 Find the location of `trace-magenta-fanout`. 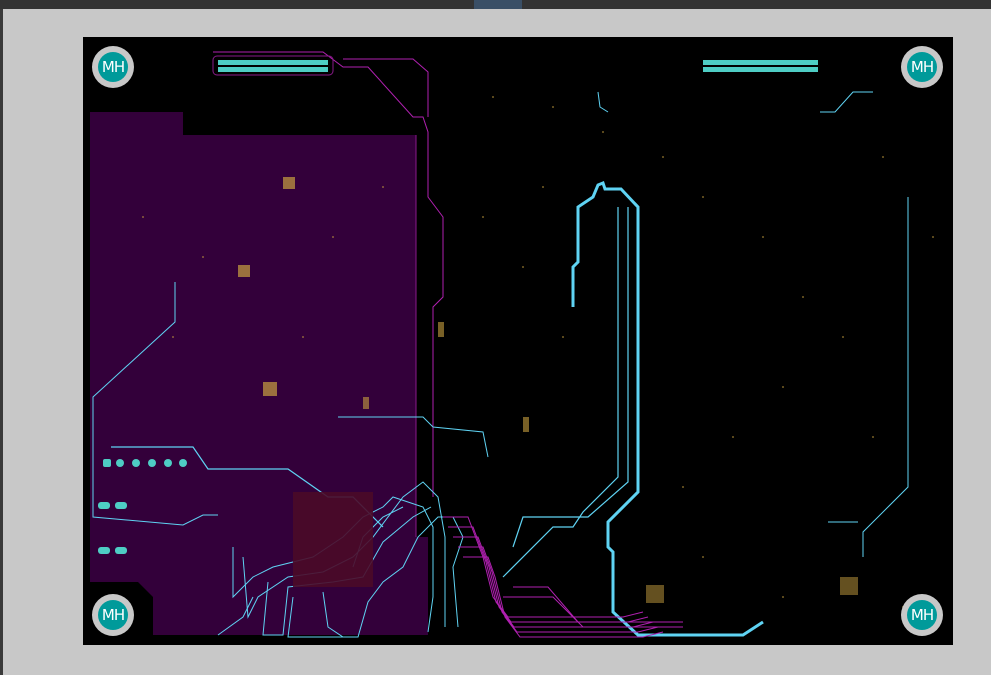

trace-magenta-fanout is located at coordinates (563, 577).